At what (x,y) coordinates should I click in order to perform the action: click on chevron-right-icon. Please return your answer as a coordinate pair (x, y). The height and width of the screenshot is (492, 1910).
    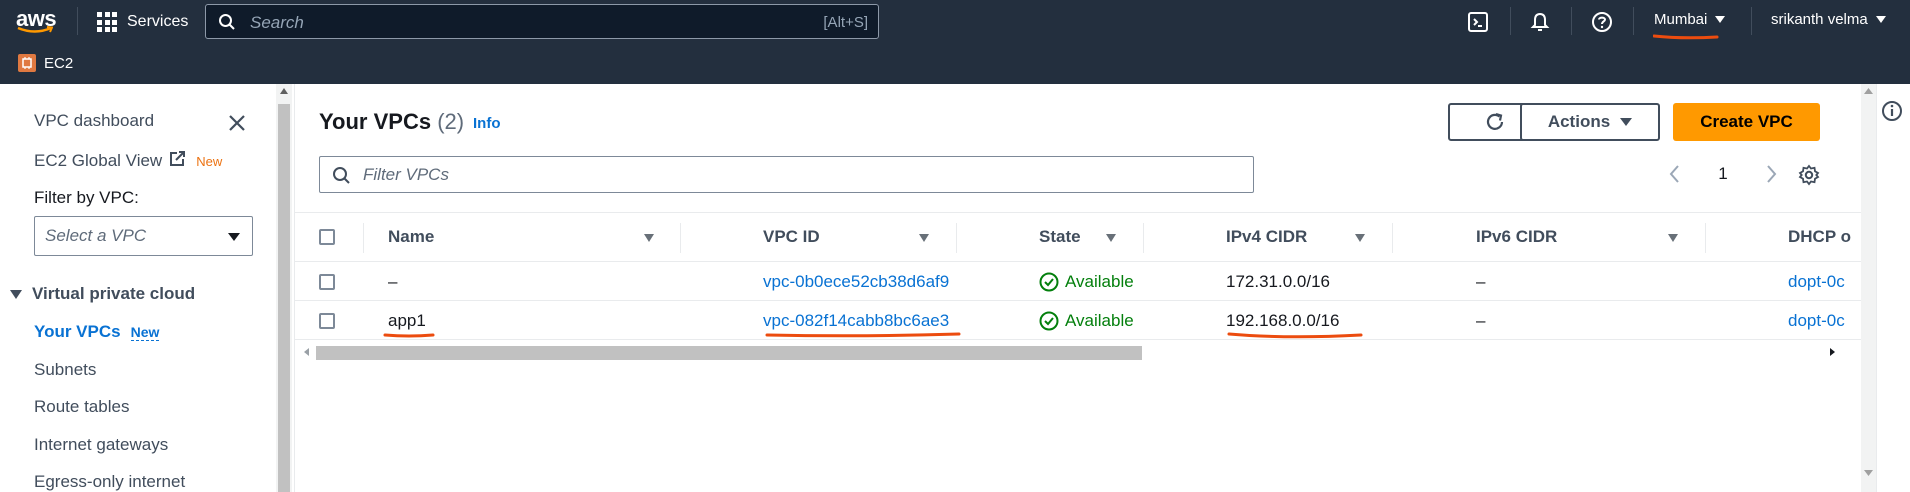
    Looking at the image, I should click on (1772, 174).